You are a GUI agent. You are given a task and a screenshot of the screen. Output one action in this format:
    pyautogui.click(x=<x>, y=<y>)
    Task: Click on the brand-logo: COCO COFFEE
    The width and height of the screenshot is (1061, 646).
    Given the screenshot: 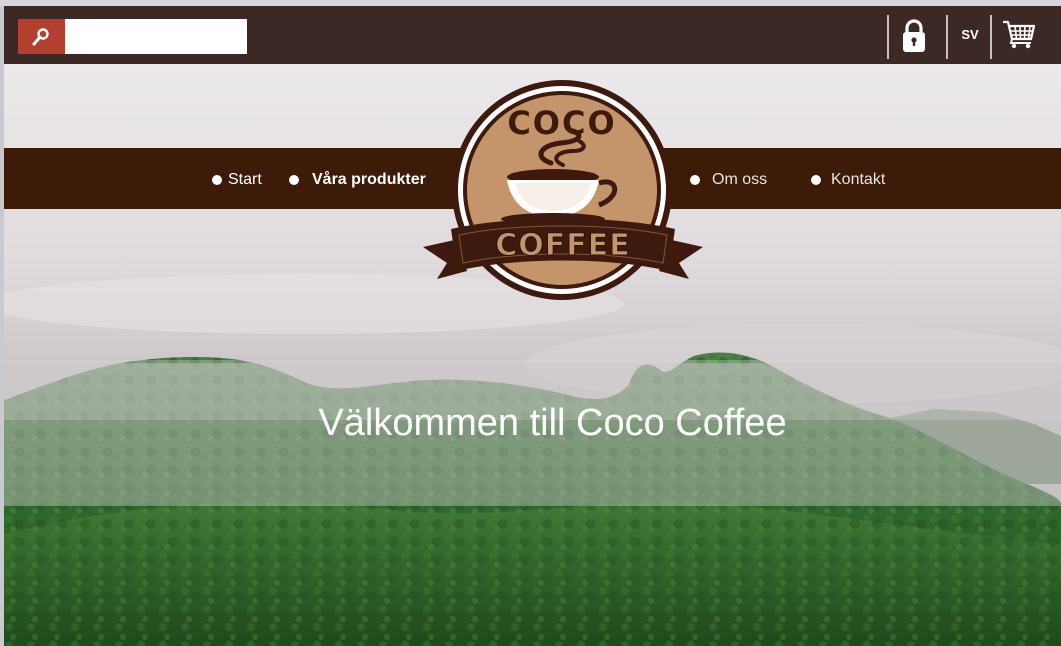 What is the action you would take?
    pyautogui.click(x=563, y=191)
    